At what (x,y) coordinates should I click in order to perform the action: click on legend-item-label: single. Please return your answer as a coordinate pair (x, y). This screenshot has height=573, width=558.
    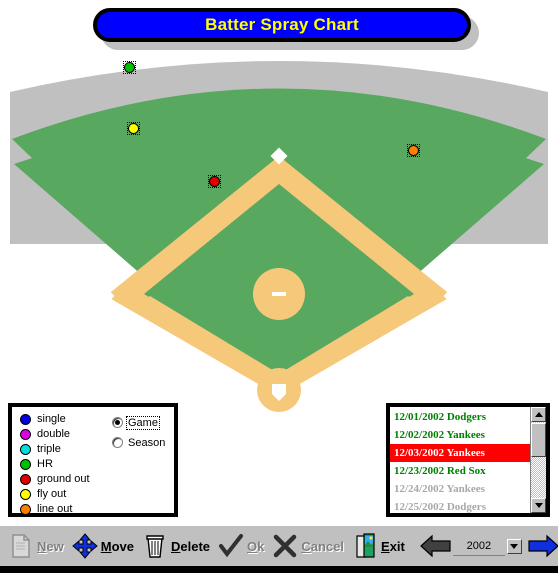
    Looking at the image, I should click on (51, 419).